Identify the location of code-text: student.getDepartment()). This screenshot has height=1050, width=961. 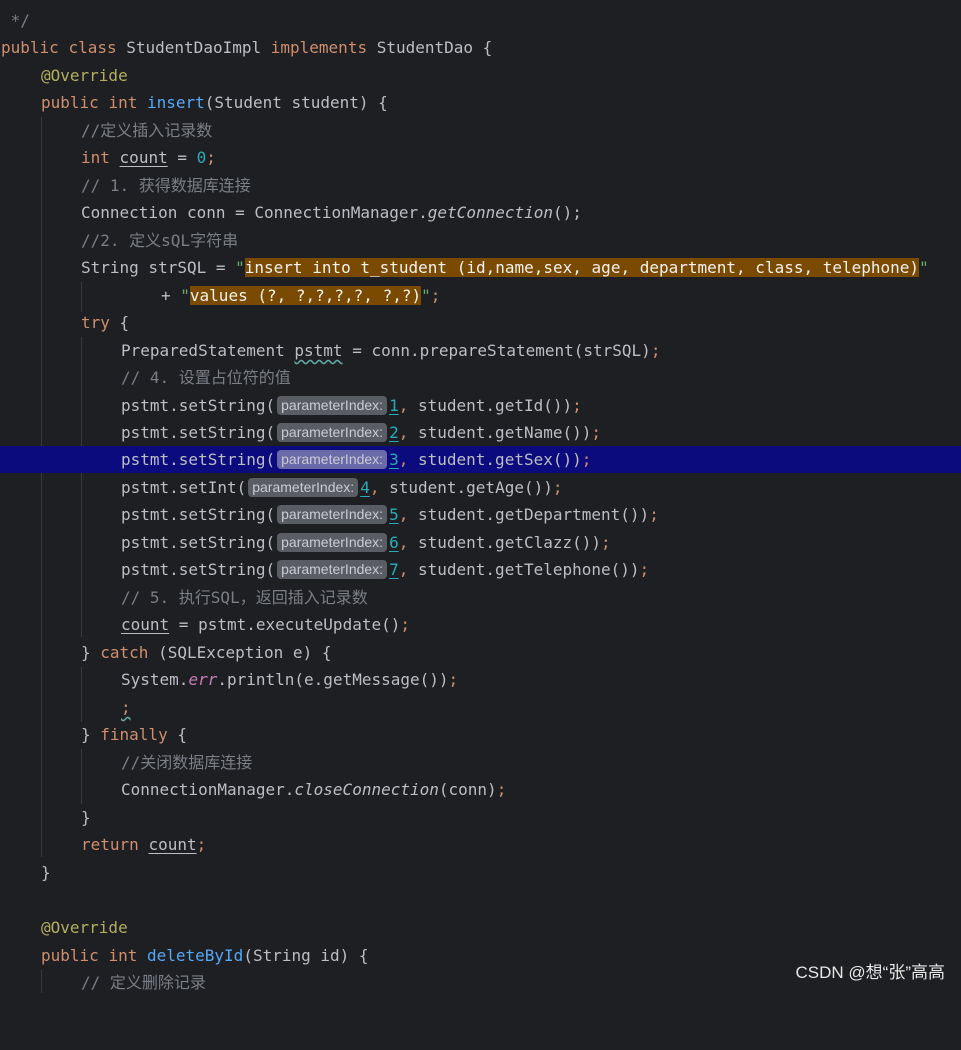
(529, 514).